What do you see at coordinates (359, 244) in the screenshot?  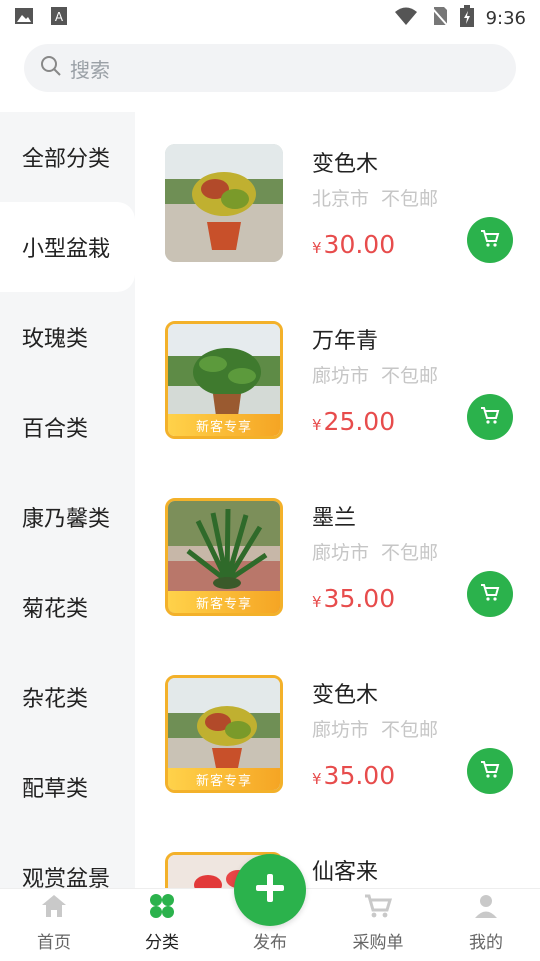 I see `price-value: 30.00` at bounding box center [359, 244].